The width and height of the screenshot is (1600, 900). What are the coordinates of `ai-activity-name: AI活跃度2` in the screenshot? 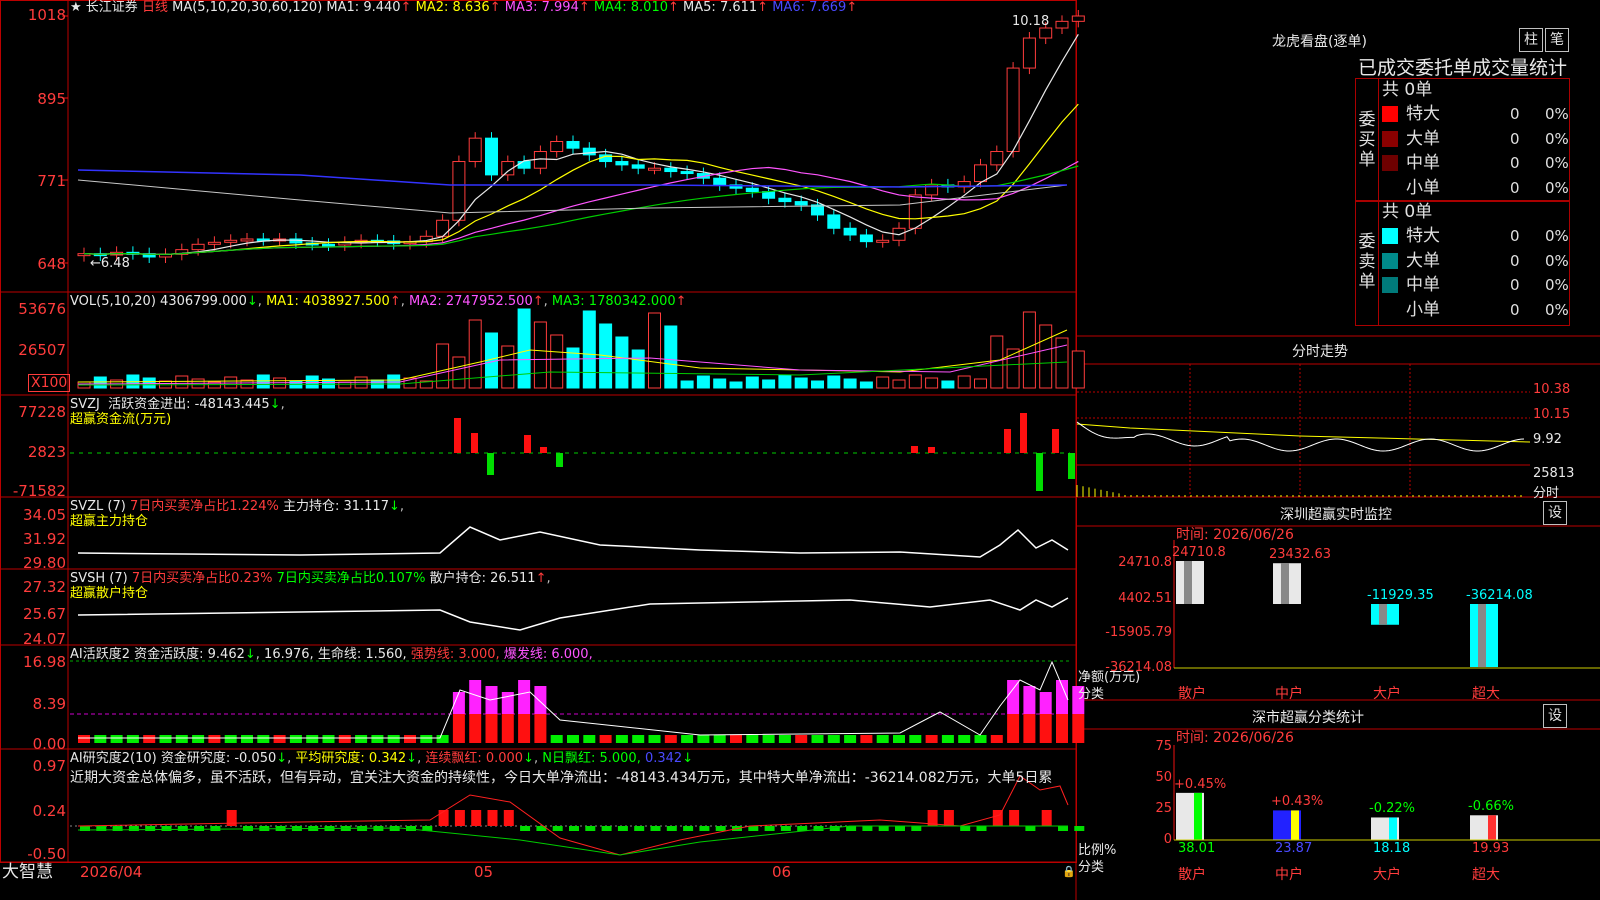 It's located at (100, 654).